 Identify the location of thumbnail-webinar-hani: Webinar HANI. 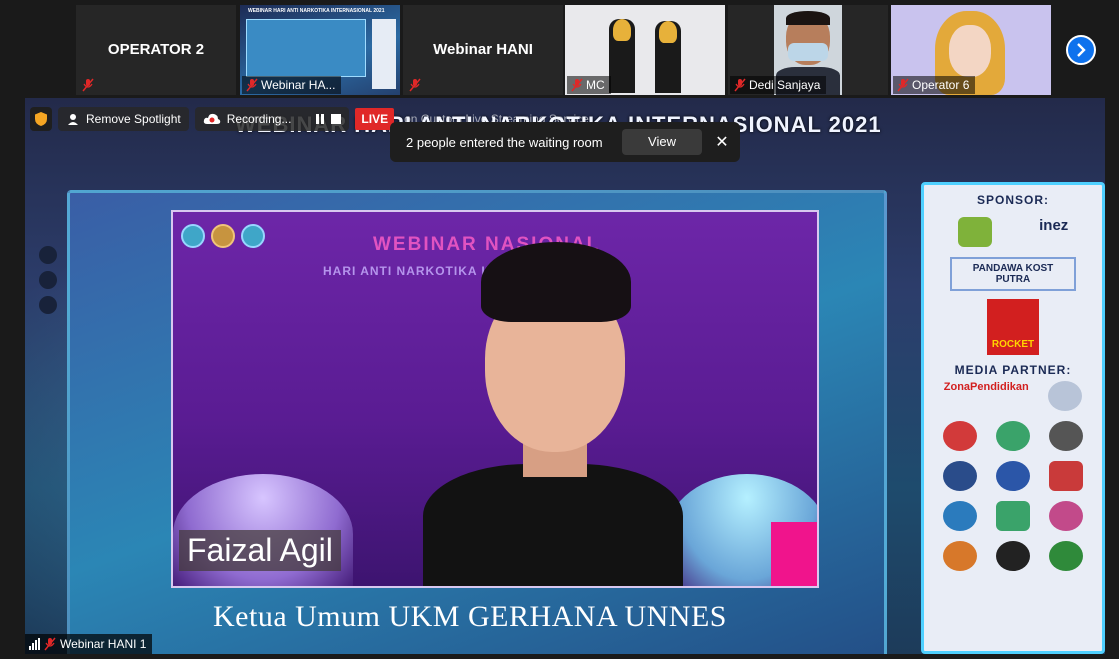
(483, 50).